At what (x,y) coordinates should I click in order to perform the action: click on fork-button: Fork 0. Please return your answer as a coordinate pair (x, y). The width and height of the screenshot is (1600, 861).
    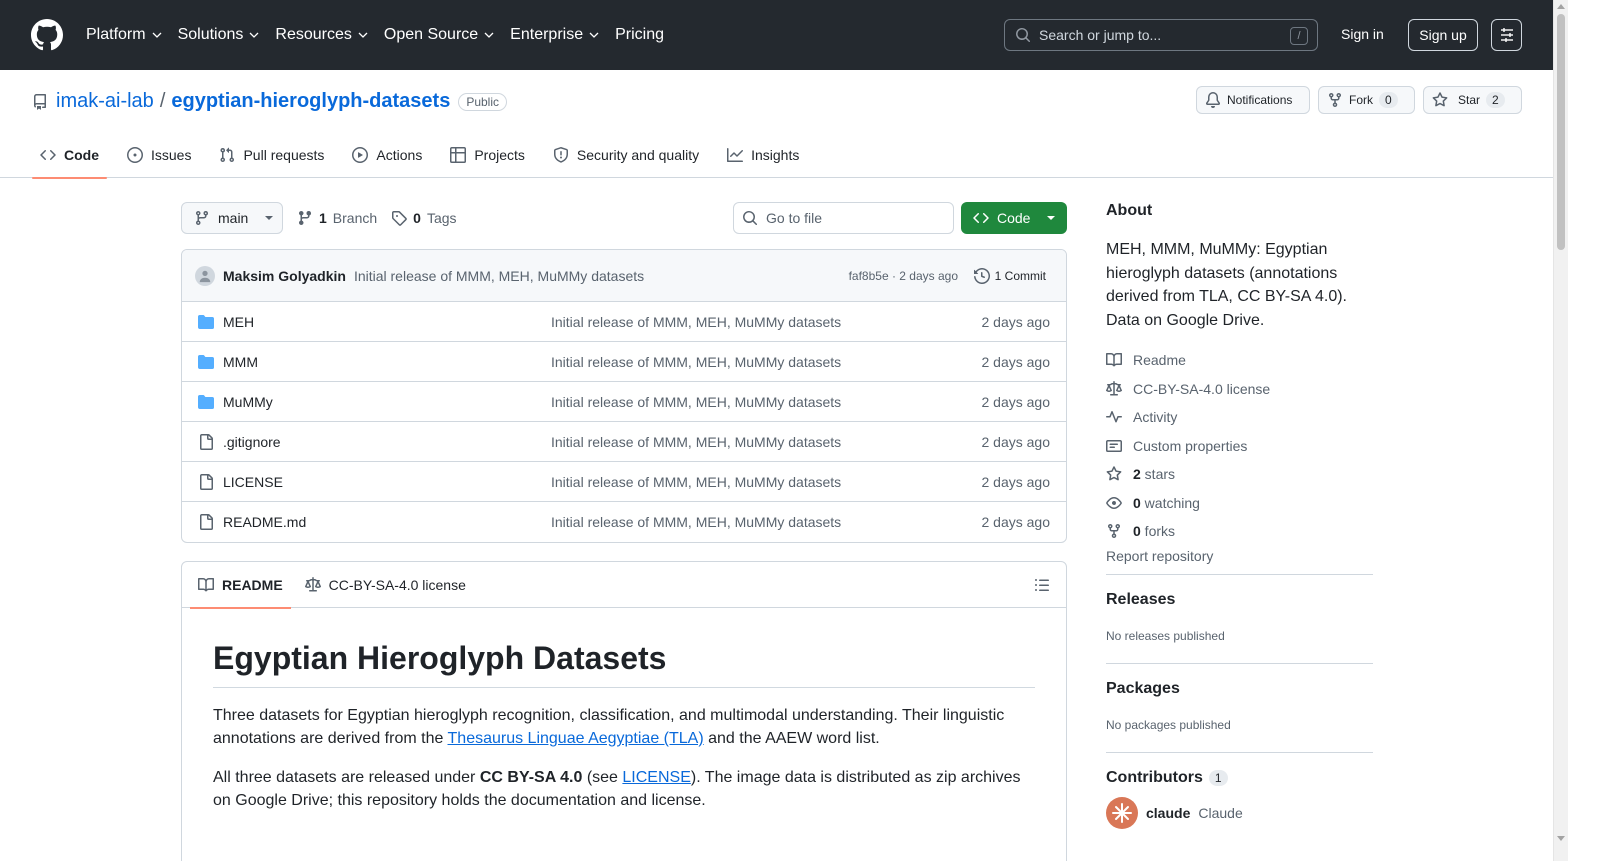
    Looking at the image, I should click on (1366, 100).